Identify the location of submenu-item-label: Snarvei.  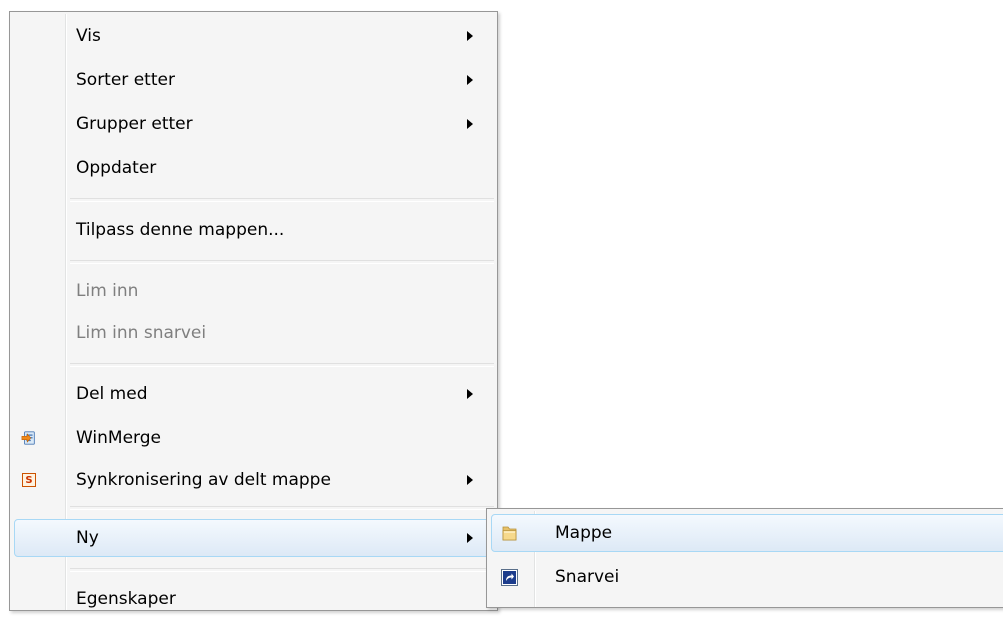
(587, 577).